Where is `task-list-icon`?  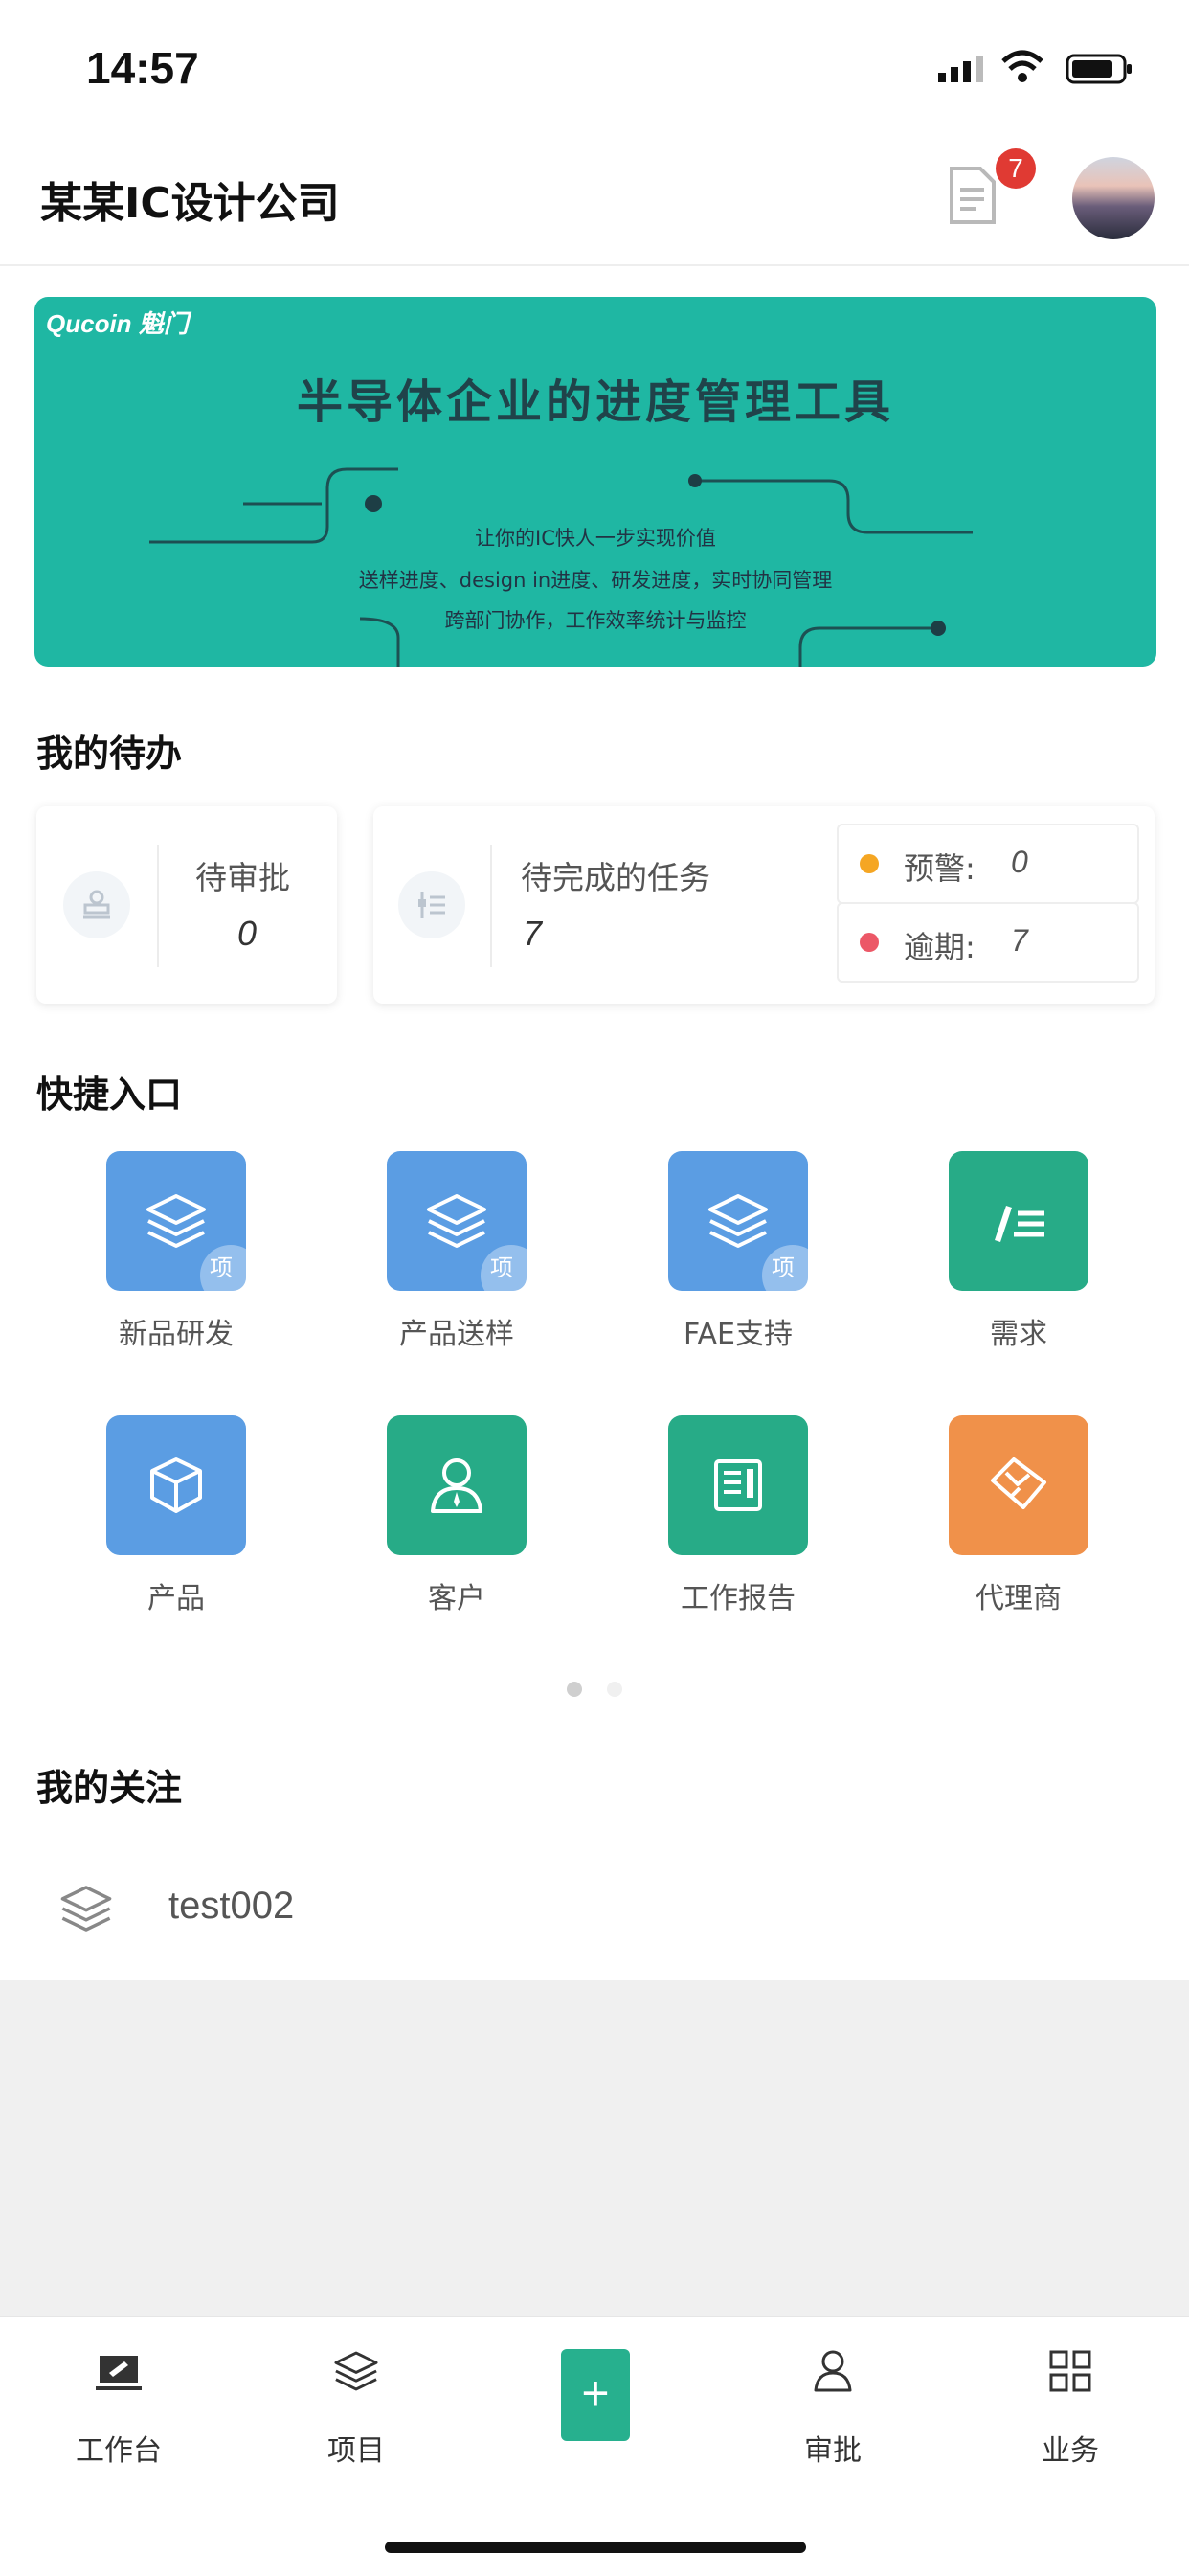
task-list-icon is located at coordinates (431, 904).